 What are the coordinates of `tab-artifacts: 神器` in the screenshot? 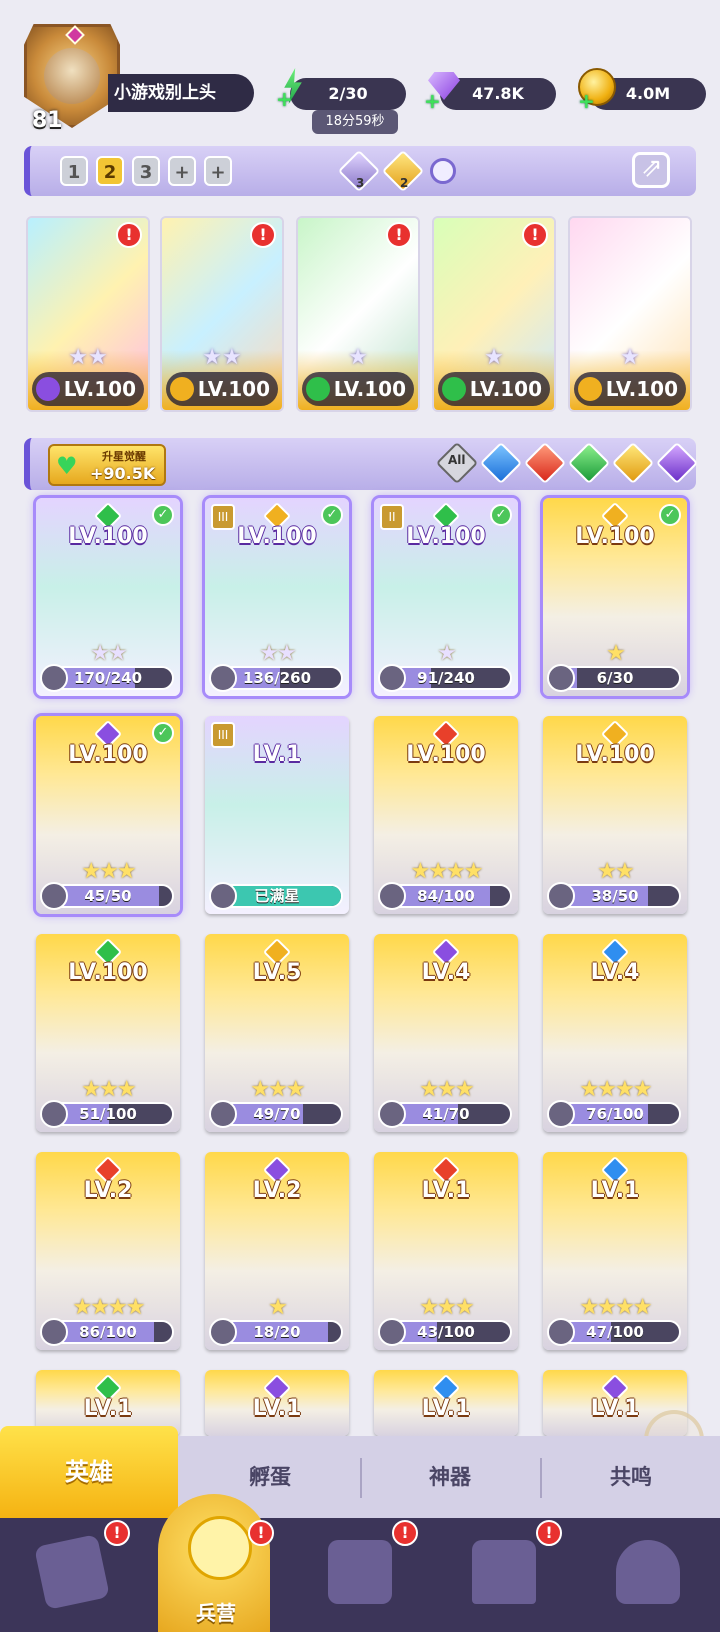 It's located at (450, 1477).